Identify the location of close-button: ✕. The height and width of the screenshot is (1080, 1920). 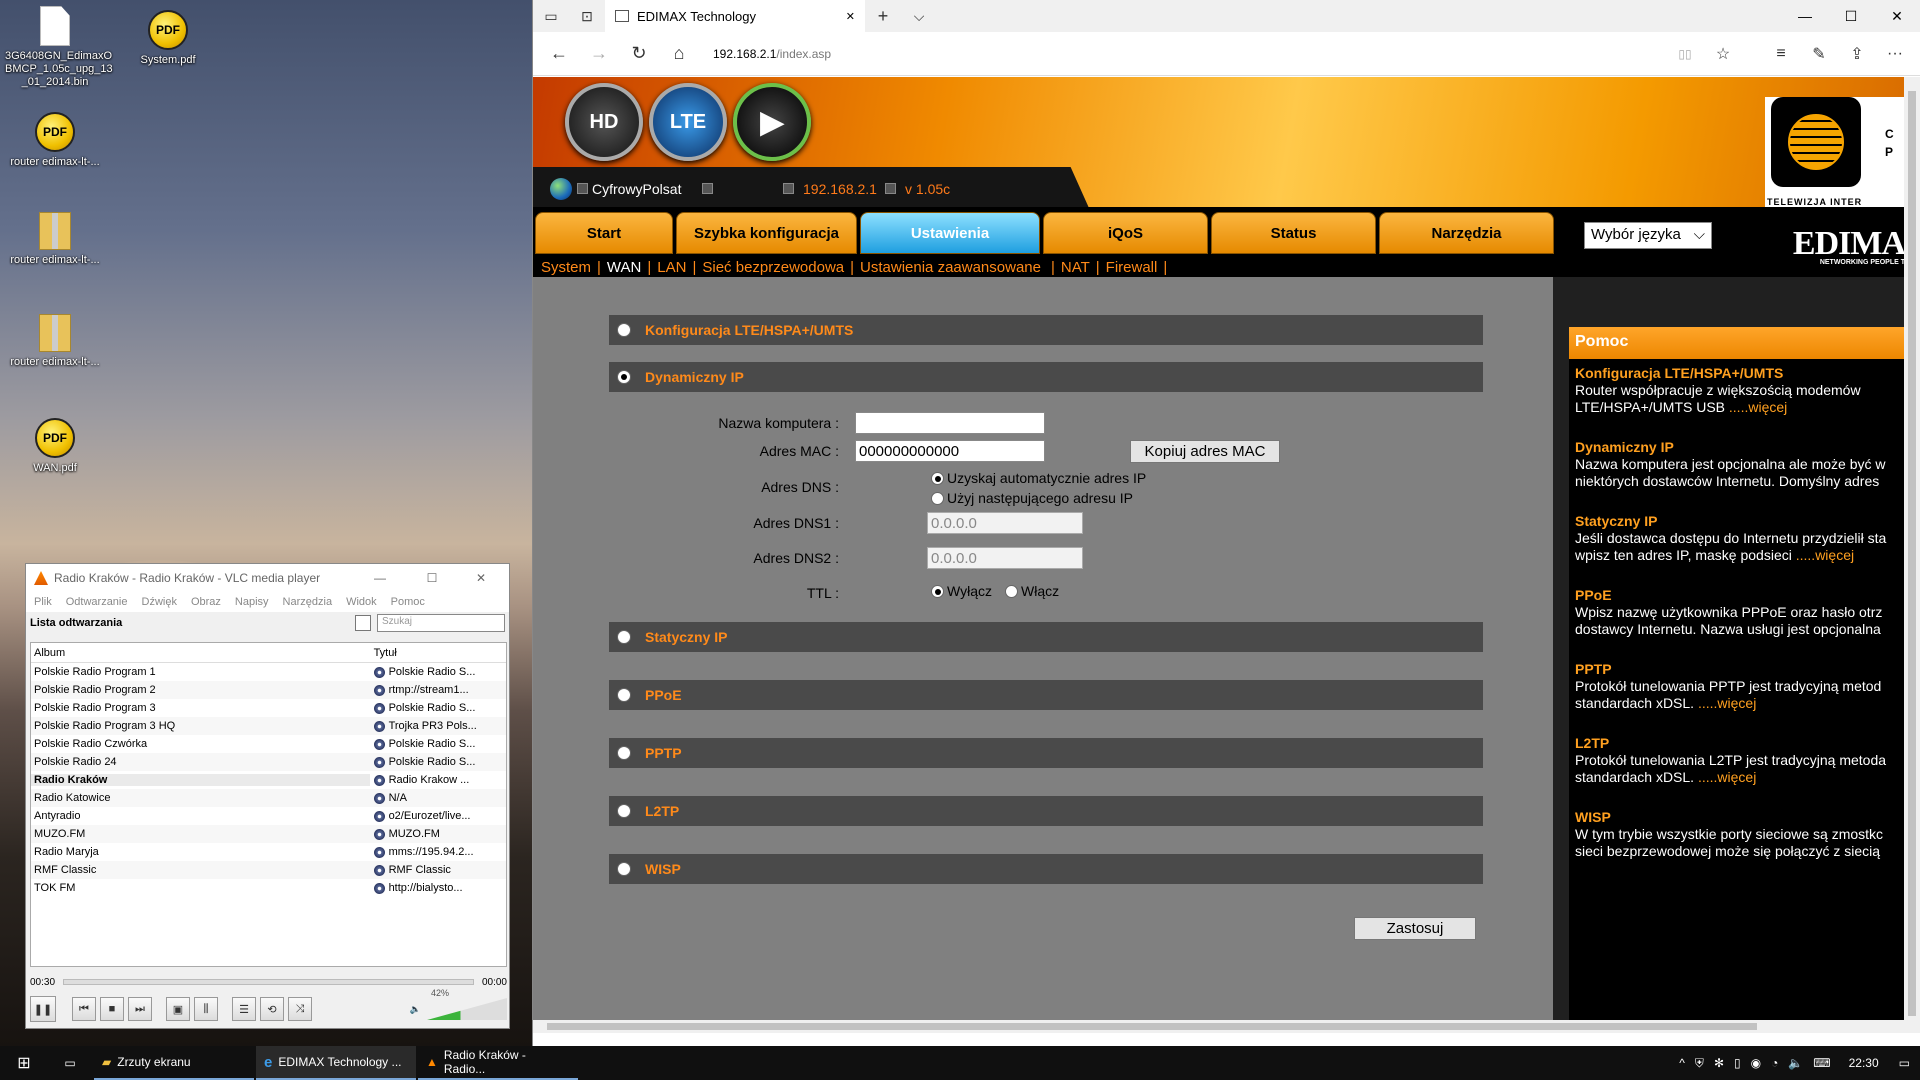
(481, 578).